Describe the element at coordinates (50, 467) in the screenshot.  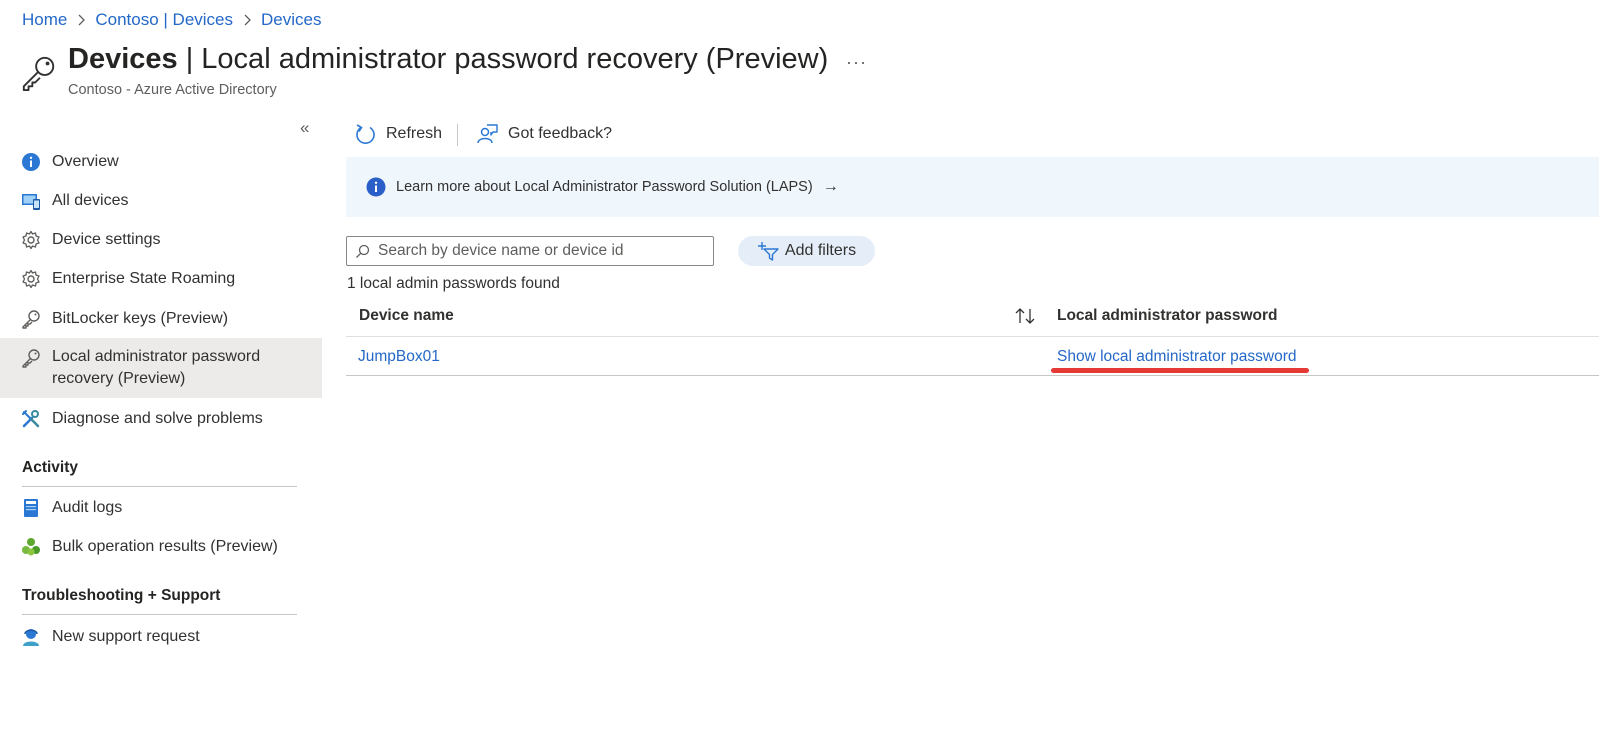
I see `section-heading-activity: Activity` at that location.